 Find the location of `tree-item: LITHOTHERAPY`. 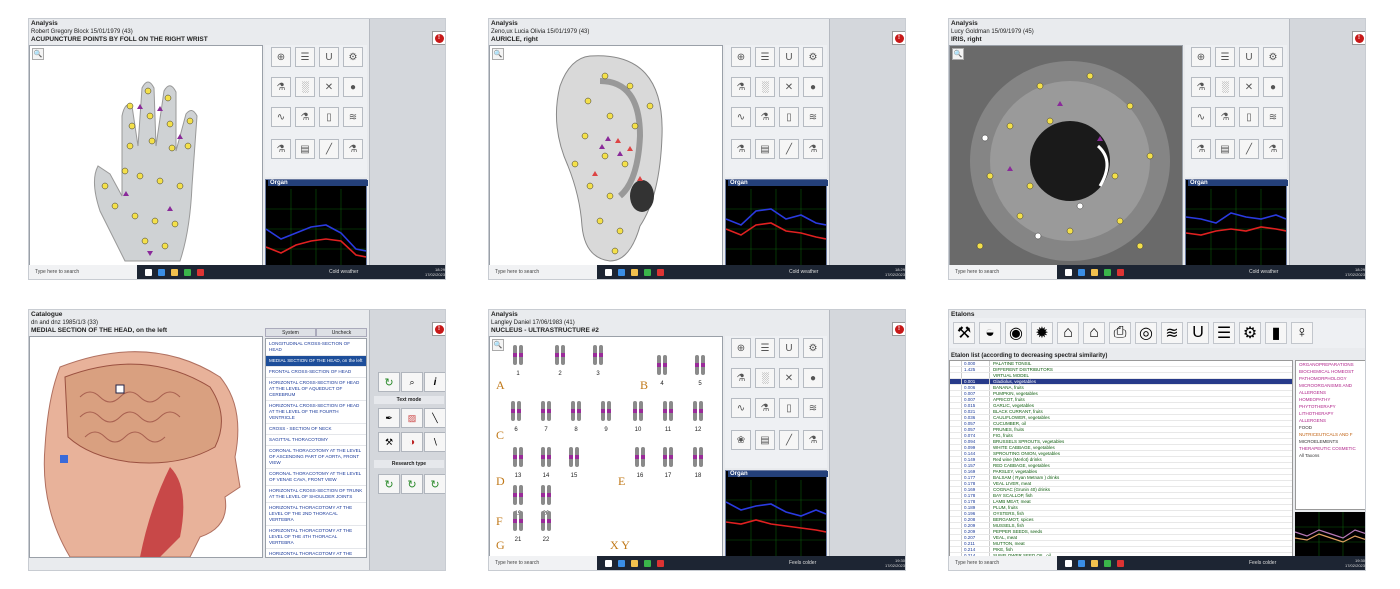

tree-item: LITHOTHERAPY is located at coordinates (1330, 413).